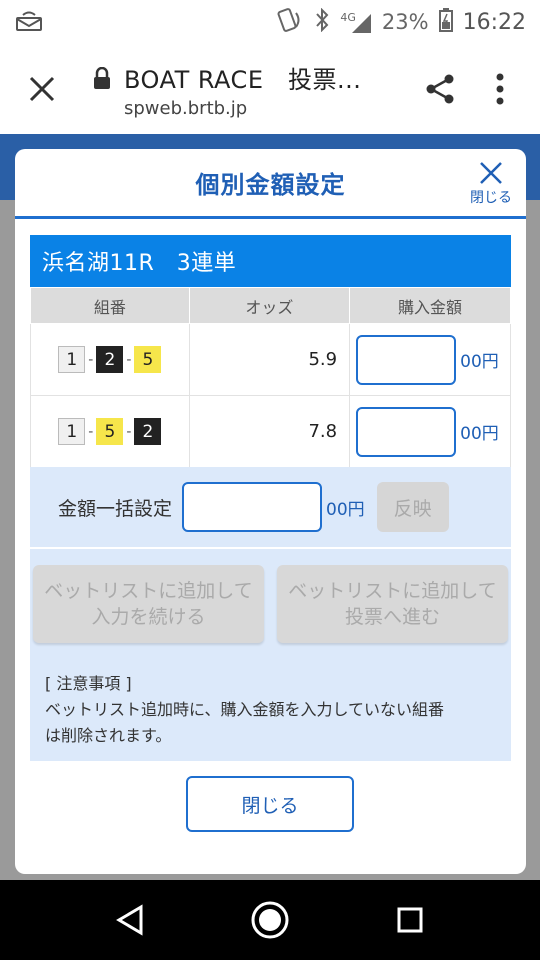  I want to click on button-label: 投票へ進む, so click(392, 617).